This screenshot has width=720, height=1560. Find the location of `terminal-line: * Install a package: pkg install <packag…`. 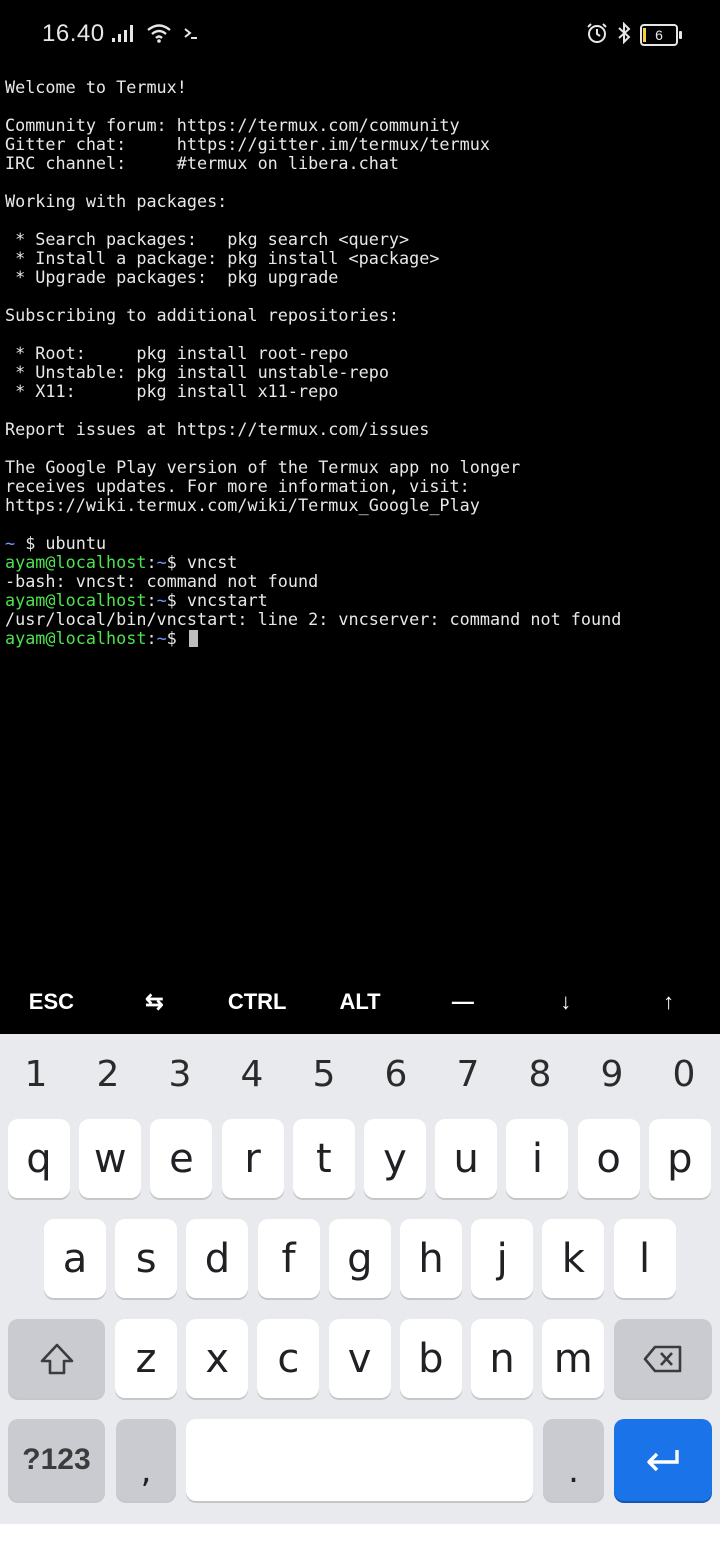

terminal-line: * Install a package: pkg install <packag… is located at coordinates (222, 258).